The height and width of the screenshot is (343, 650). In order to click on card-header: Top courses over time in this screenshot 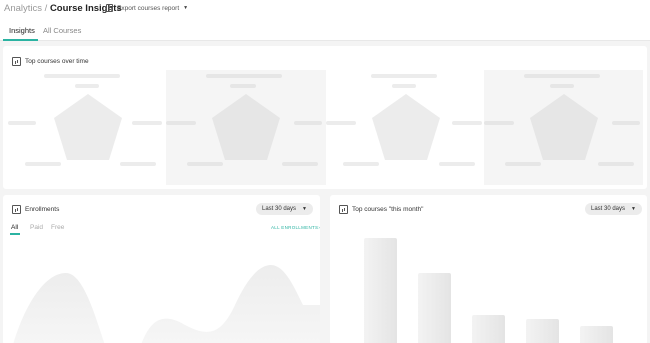, I will do `click(50, 61)`.